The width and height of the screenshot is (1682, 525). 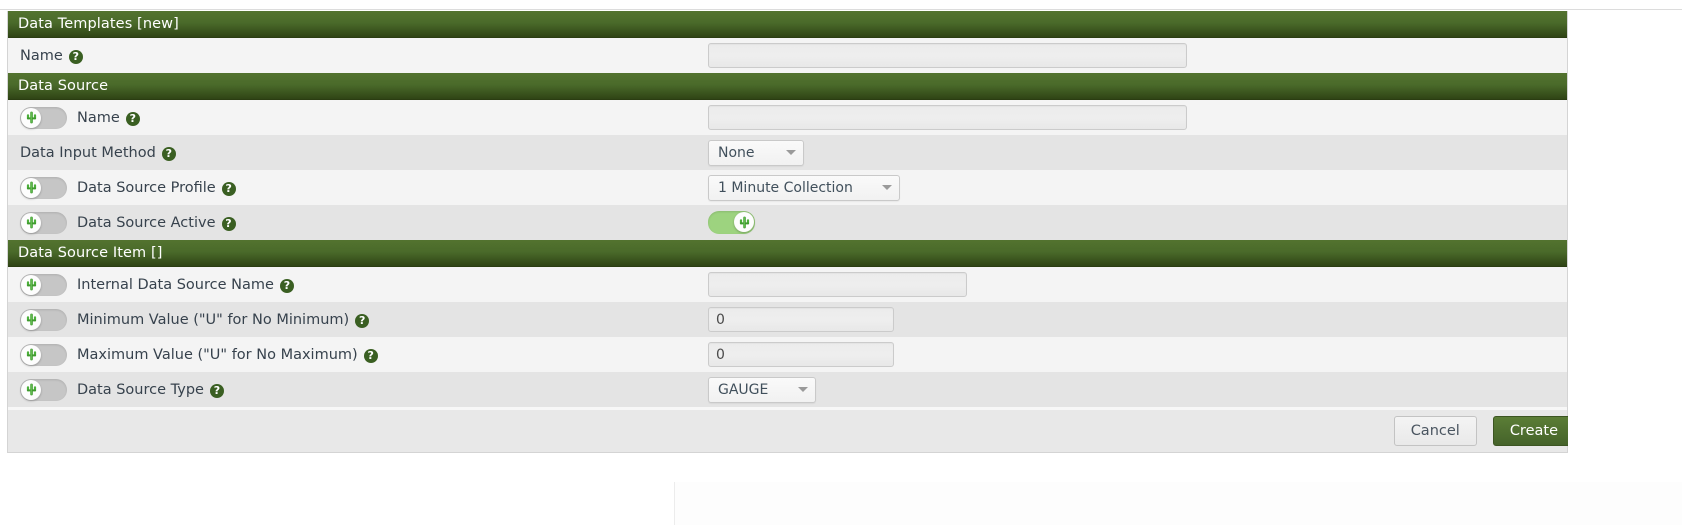 I want to click on top-strip, so click(x=841, y=5).